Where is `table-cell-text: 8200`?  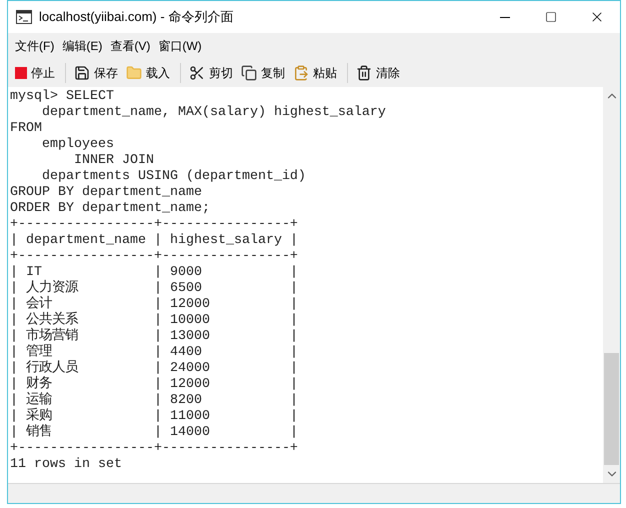 table-cell-text: 8200 is located at coordinates (186, 401).